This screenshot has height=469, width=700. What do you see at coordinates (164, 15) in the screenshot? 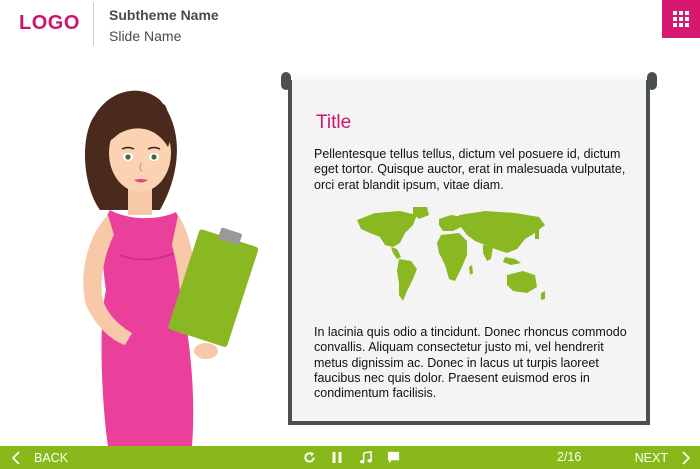
I see `subtheme-name: Subtheme Name` at bounding box center [164, 15].